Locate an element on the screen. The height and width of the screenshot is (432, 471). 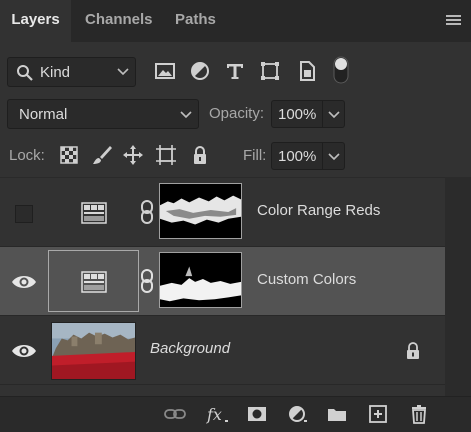
tab-channels: Channels is located at coordinates (119, 21).